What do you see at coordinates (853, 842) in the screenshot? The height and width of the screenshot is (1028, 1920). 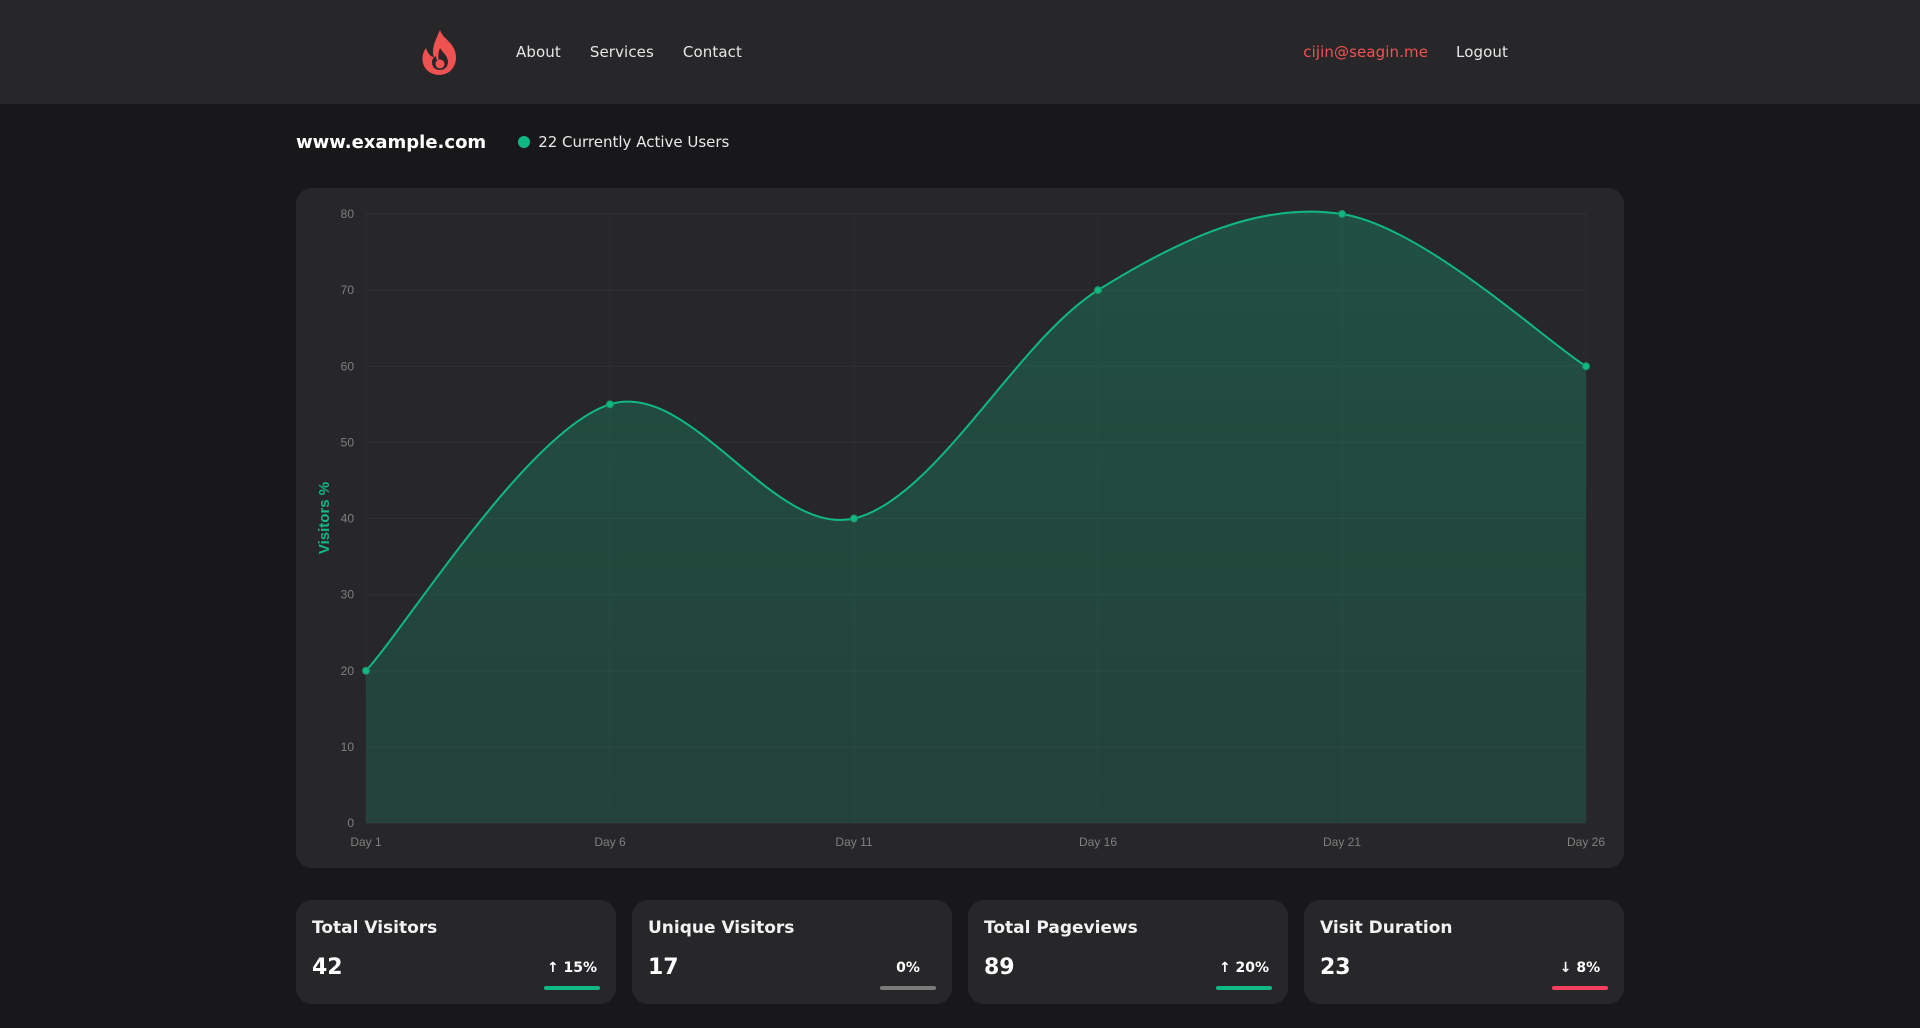 I see `x-tick-label: Day 11` at bounding box center [853, 842].